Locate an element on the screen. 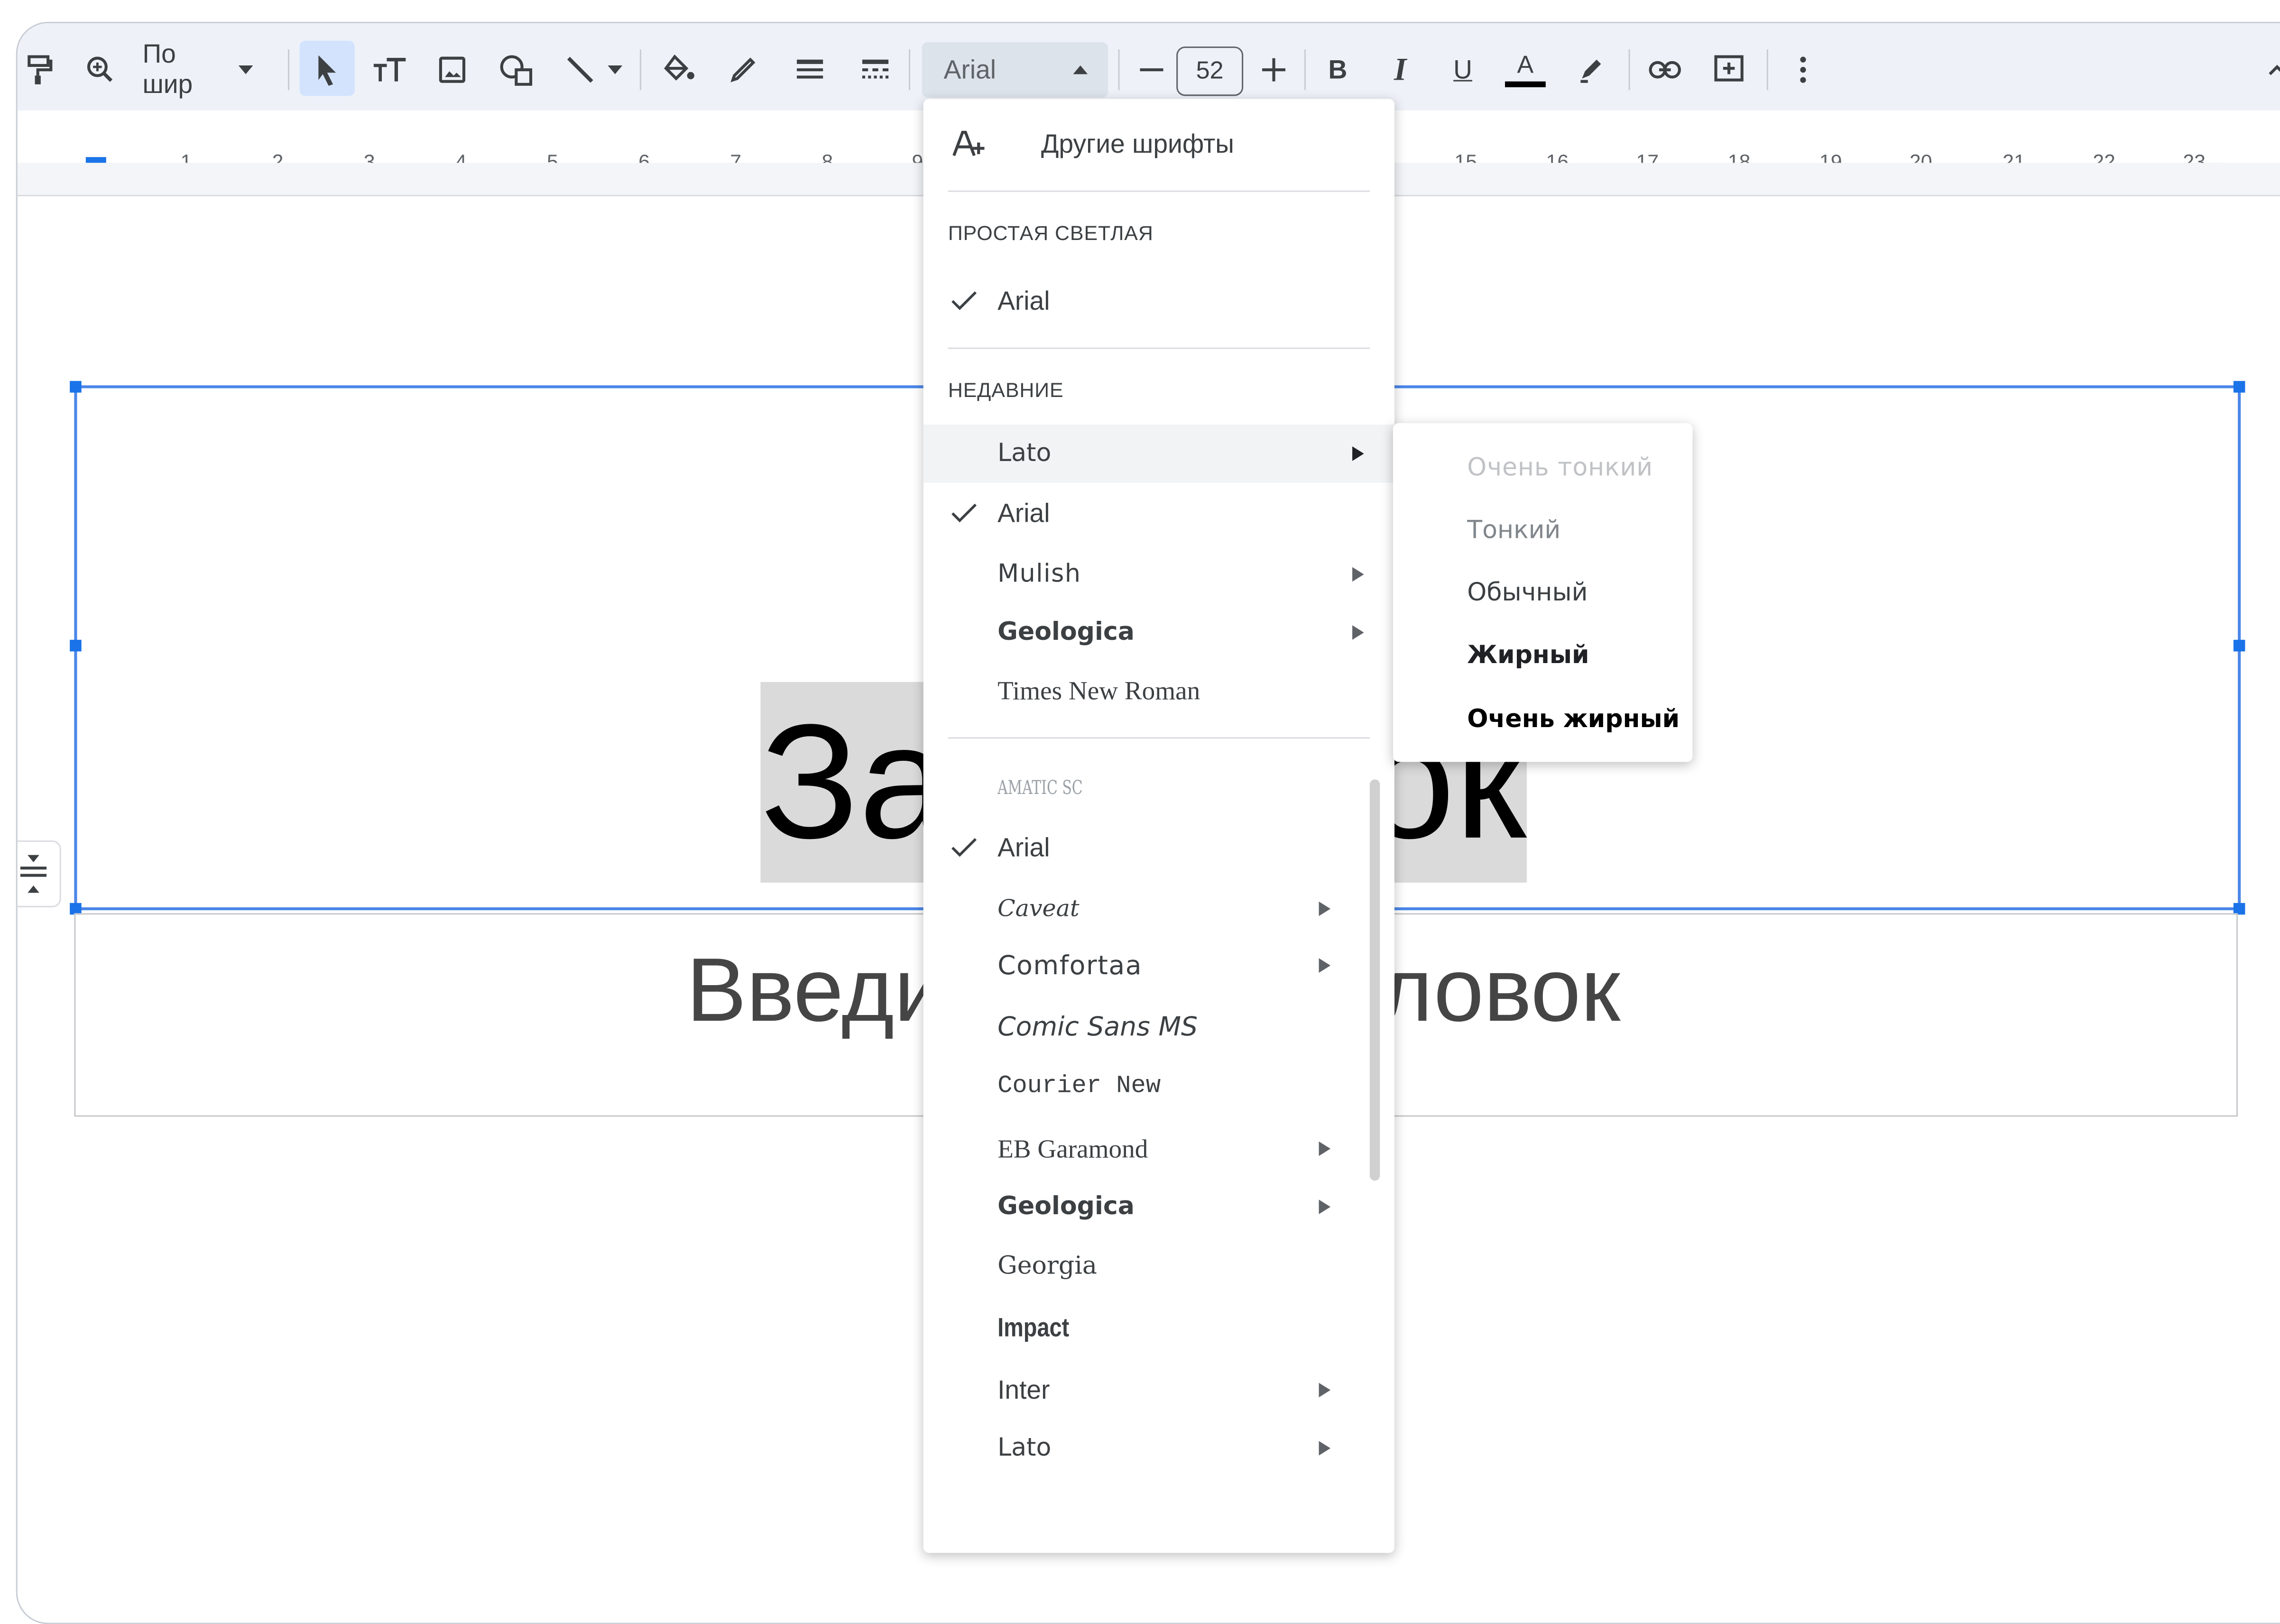 This screenshot has width=2280, height=1624. weight-regular: Обычный is located at coordinates (1527, 593).